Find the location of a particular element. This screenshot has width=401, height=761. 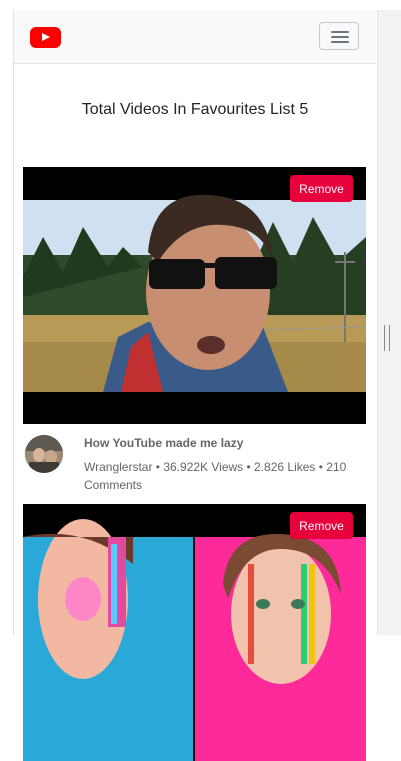

favourites-count-heading: Total Videos In Favourites List 5 is located at coordinates (195, 109).